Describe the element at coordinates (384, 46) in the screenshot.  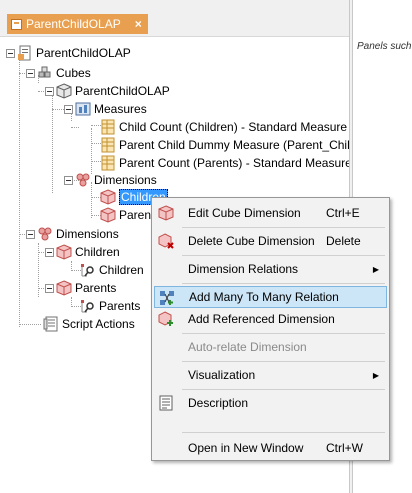
I see `panel-hint-text: Panels such displayed h` at that location.